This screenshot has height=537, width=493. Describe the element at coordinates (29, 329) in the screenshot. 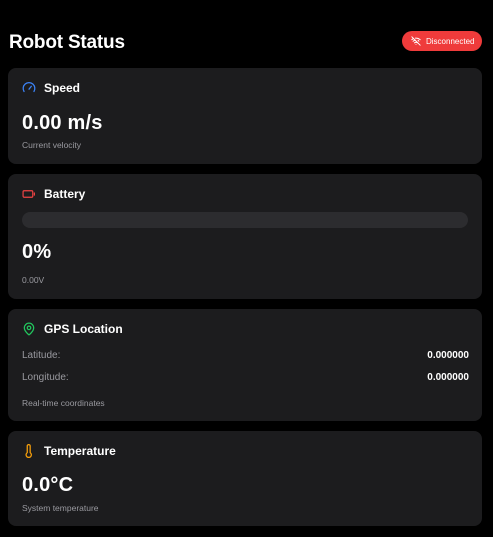

I see `map-pin-icon` at that location.